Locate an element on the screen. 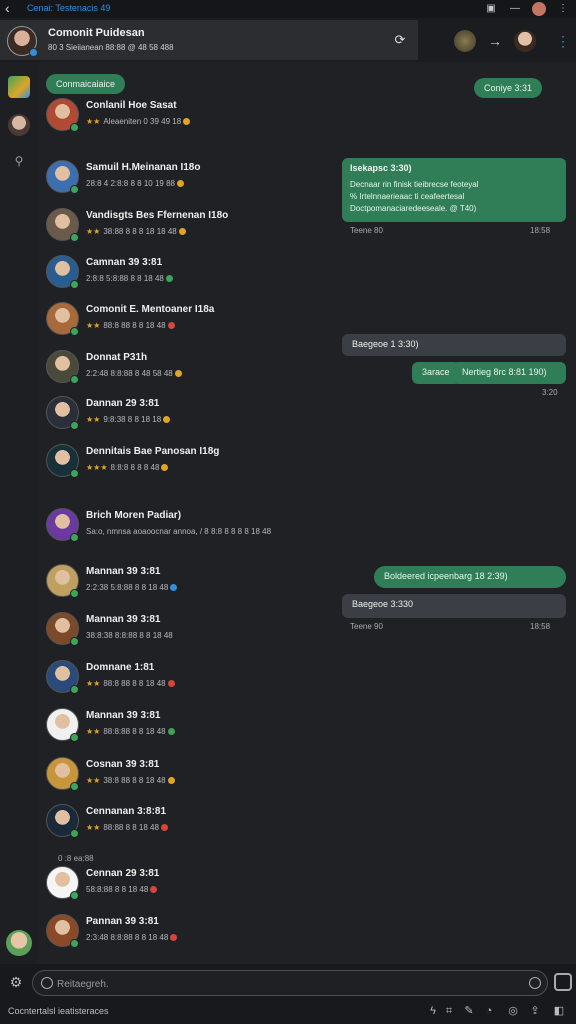 The height and width of the screenshot is (1024, 576). server-icon-user is located at coordinates (19, 125).